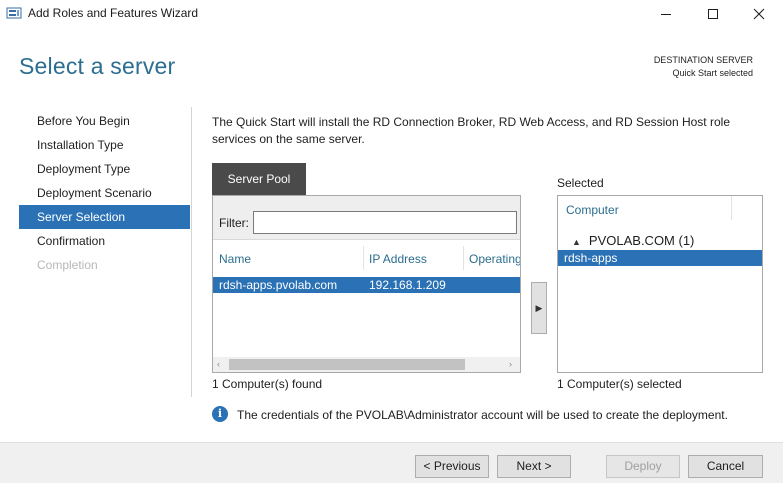  I want to click on server-name: rdsh-apps.pvolab.com, so click(278, 285).